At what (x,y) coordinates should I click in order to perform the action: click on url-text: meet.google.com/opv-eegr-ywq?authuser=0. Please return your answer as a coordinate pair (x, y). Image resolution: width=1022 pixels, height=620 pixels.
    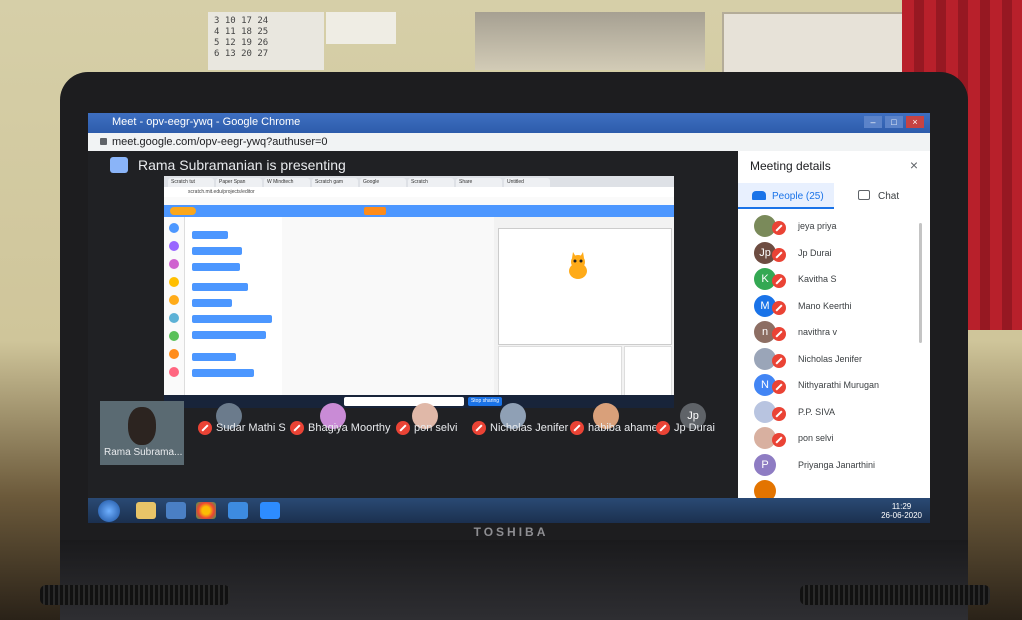
    Looking at the image, I should click on (220, 142).